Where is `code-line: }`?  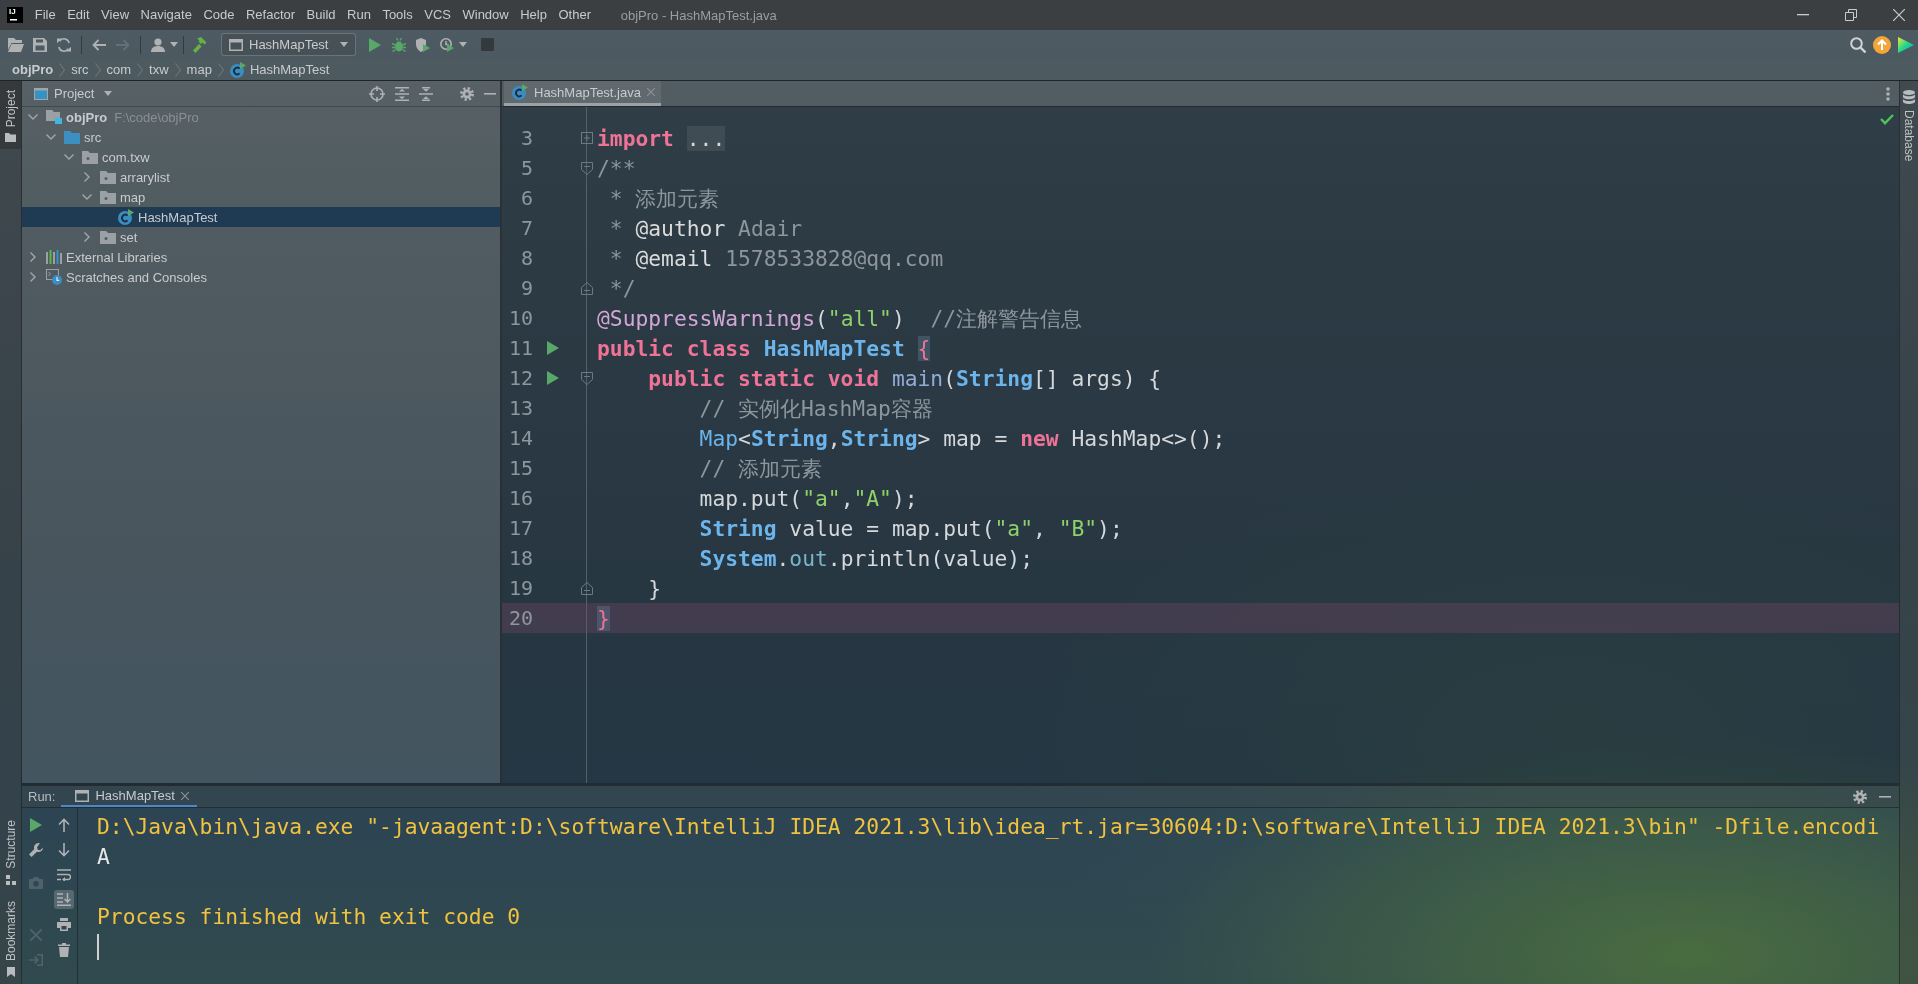
code-line: } is located at coordinates (654, 588).